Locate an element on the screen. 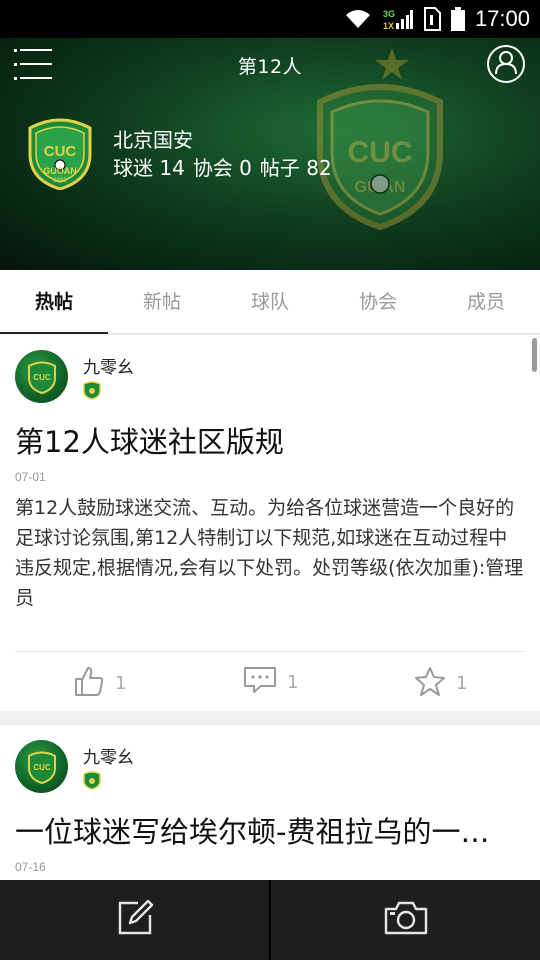  page-title: 第12人 is located at coordinates (270, 67).